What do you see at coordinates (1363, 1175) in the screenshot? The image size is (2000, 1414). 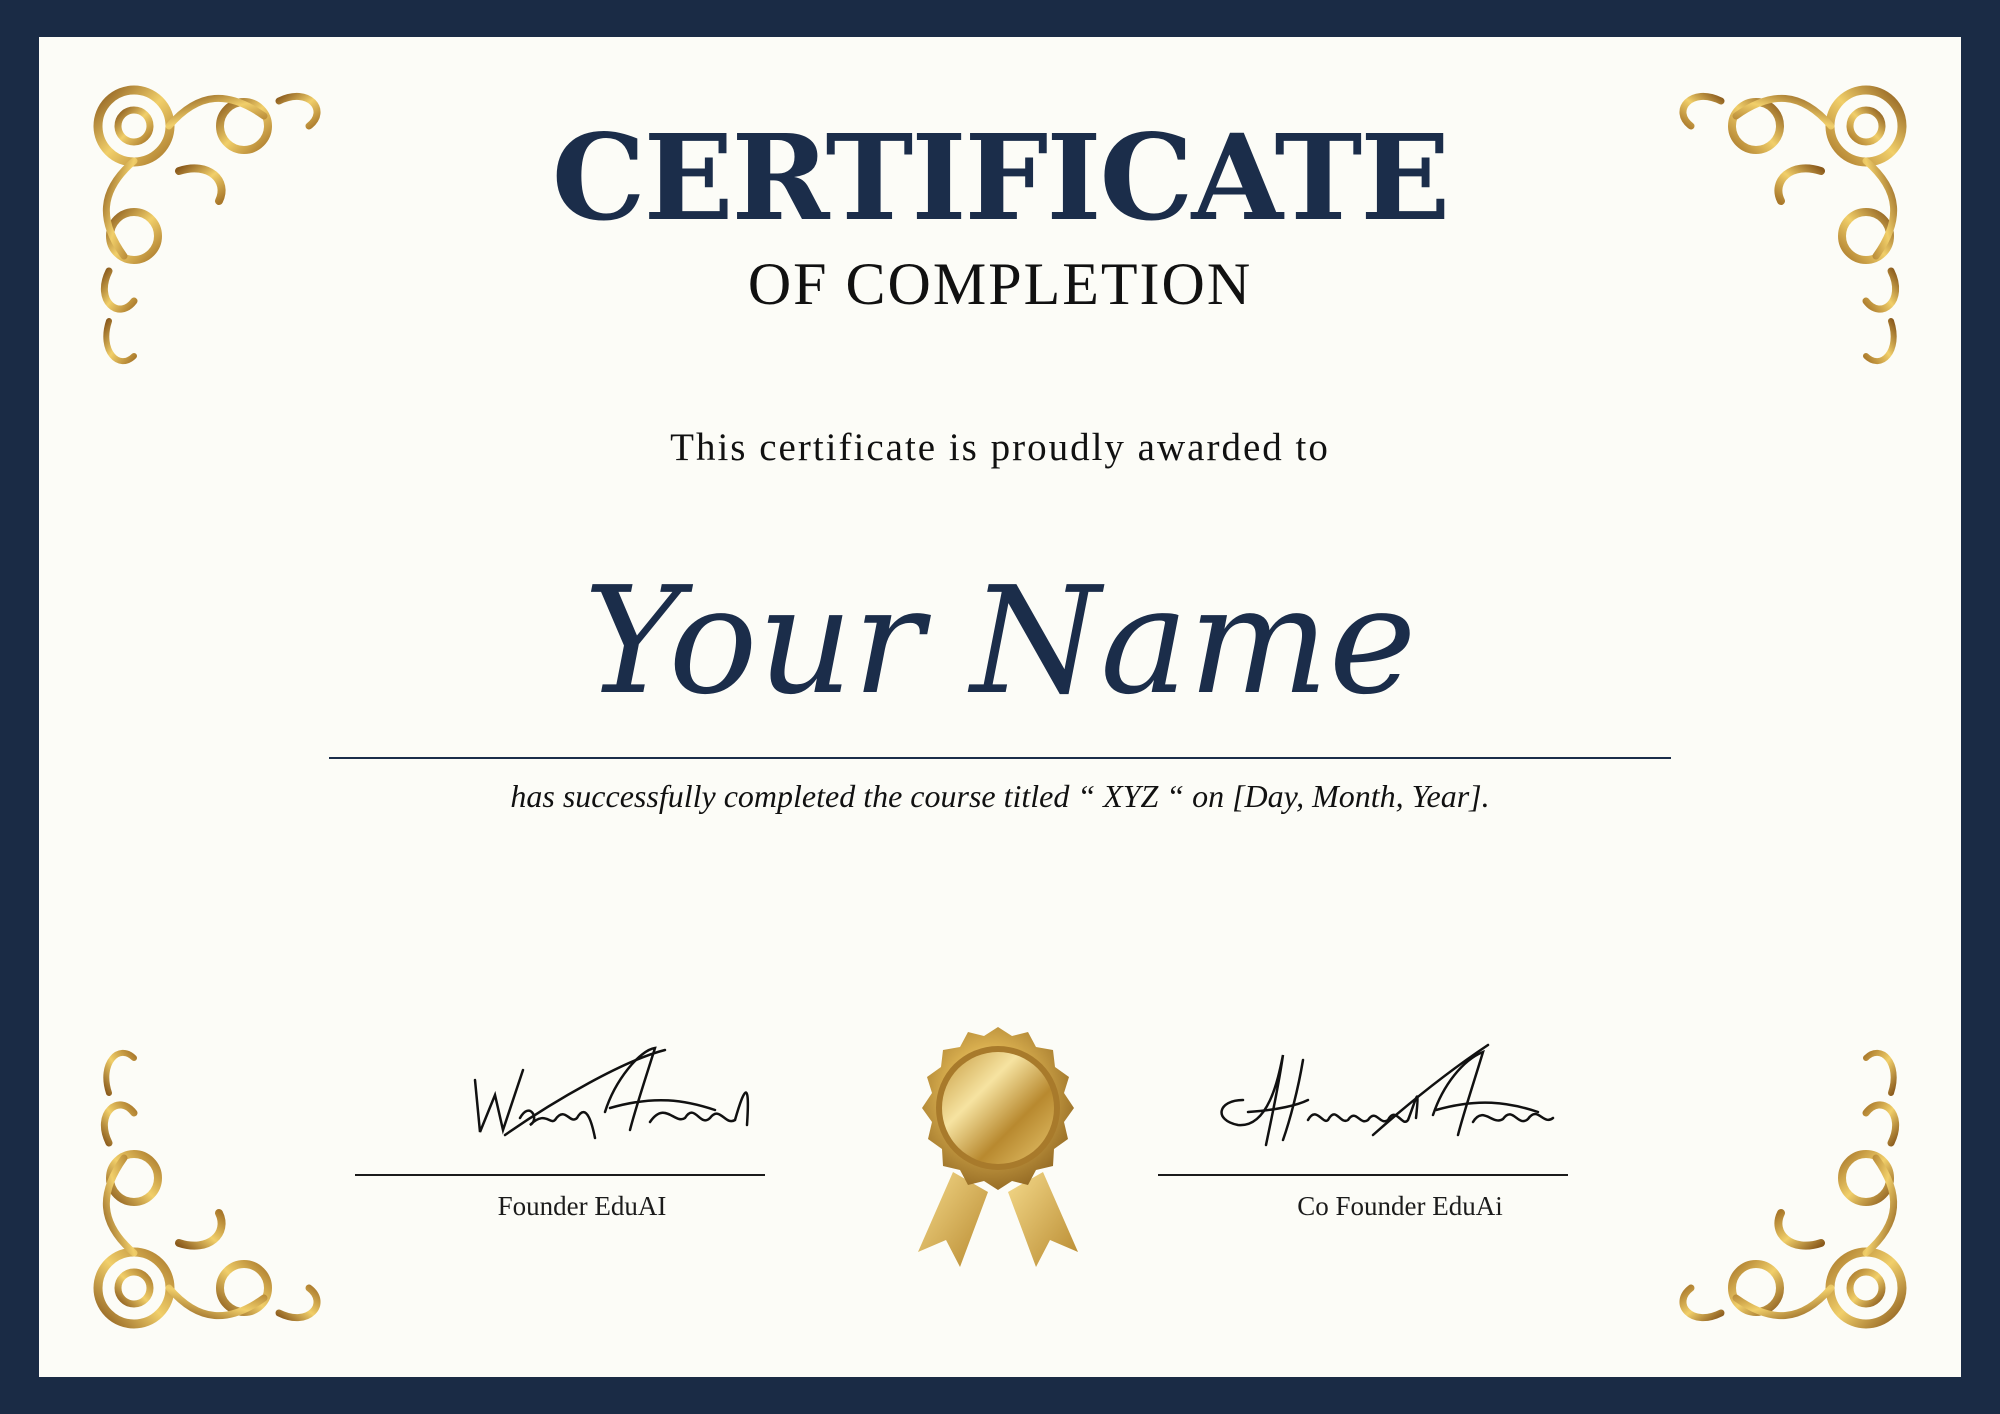 I see `signature-line-right` at bounding box center [1363, 1175].